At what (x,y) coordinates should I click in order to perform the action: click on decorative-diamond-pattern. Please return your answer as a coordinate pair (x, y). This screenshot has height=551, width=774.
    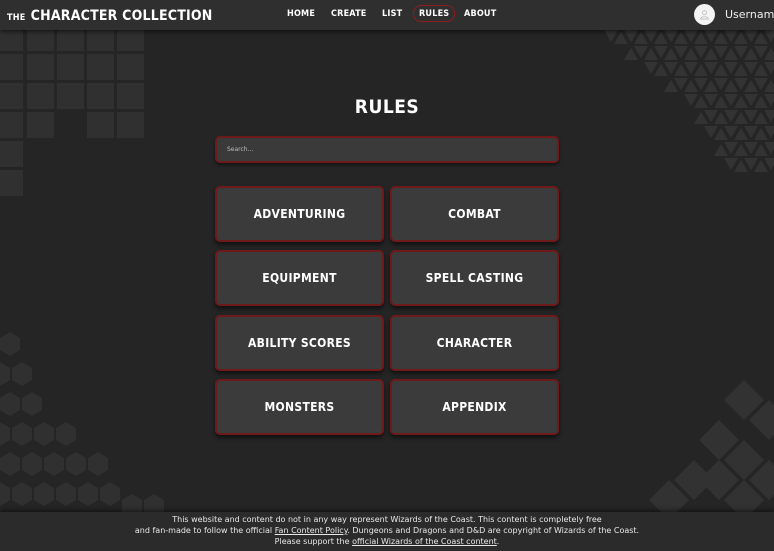
    Looking at the image, I should click on (711, 450).